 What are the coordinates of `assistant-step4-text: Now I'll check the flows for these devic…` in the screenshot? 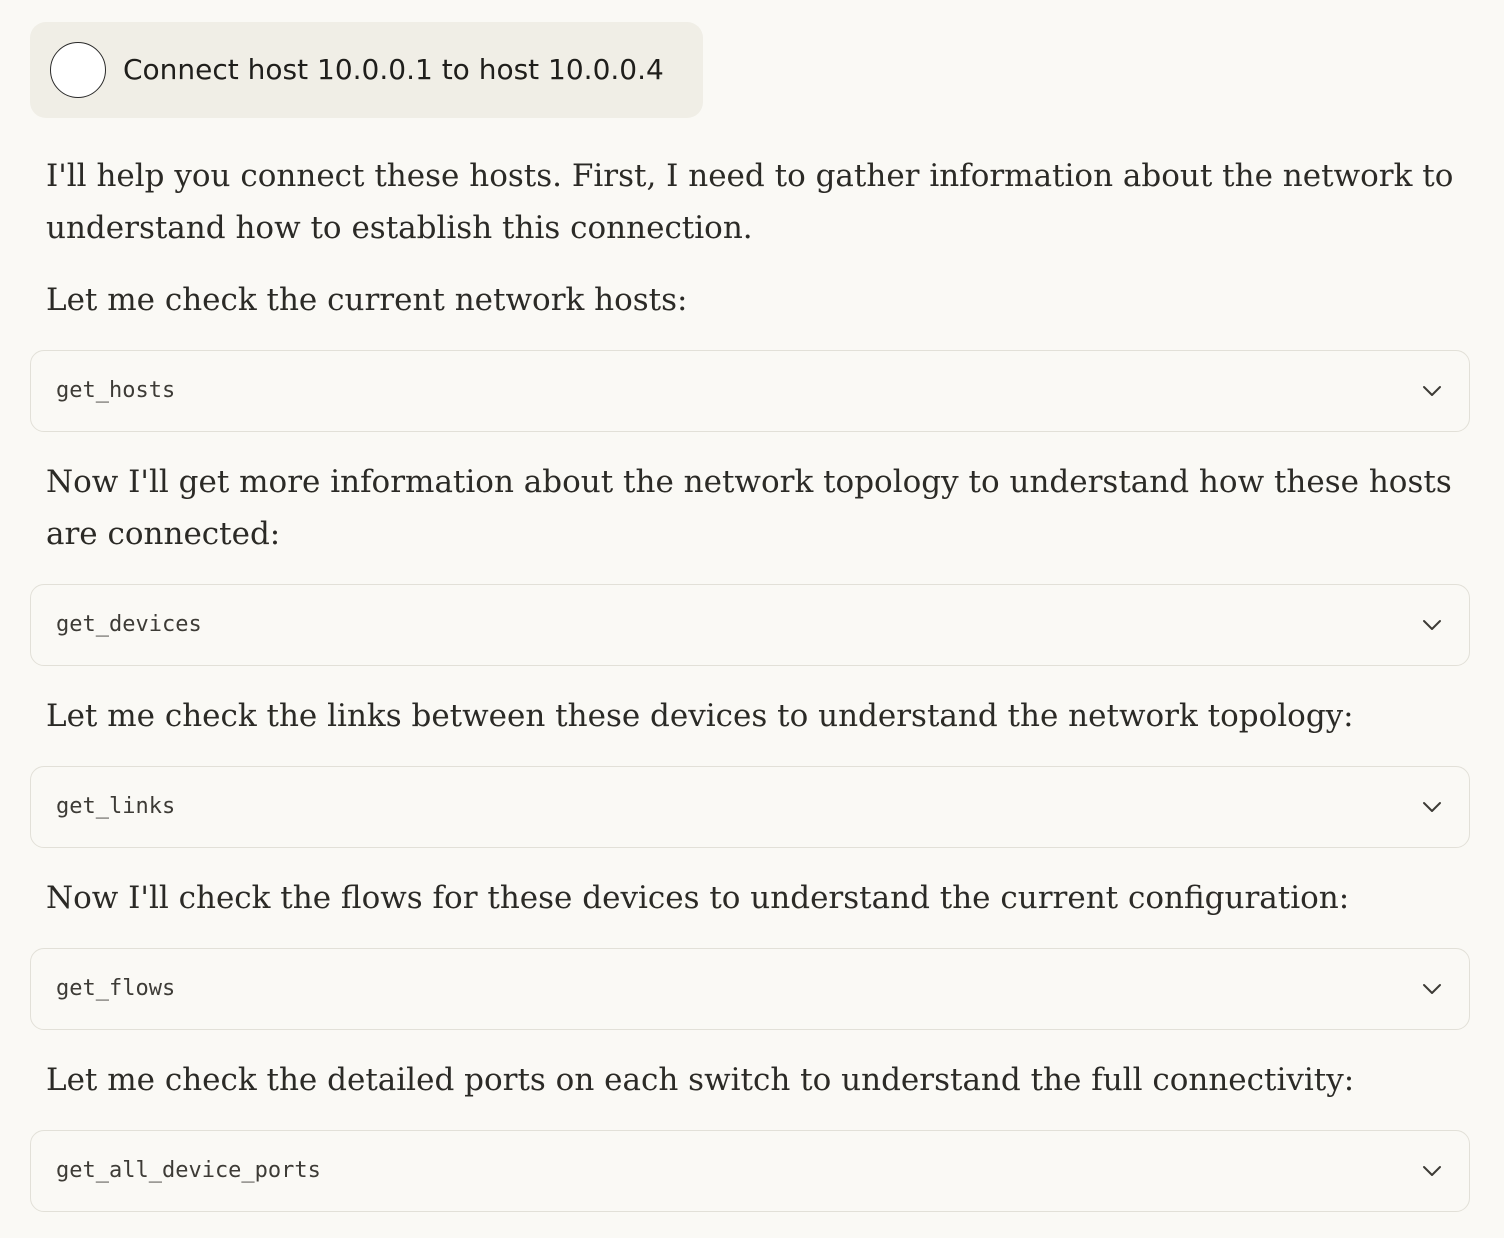 It's located at (698, 898).